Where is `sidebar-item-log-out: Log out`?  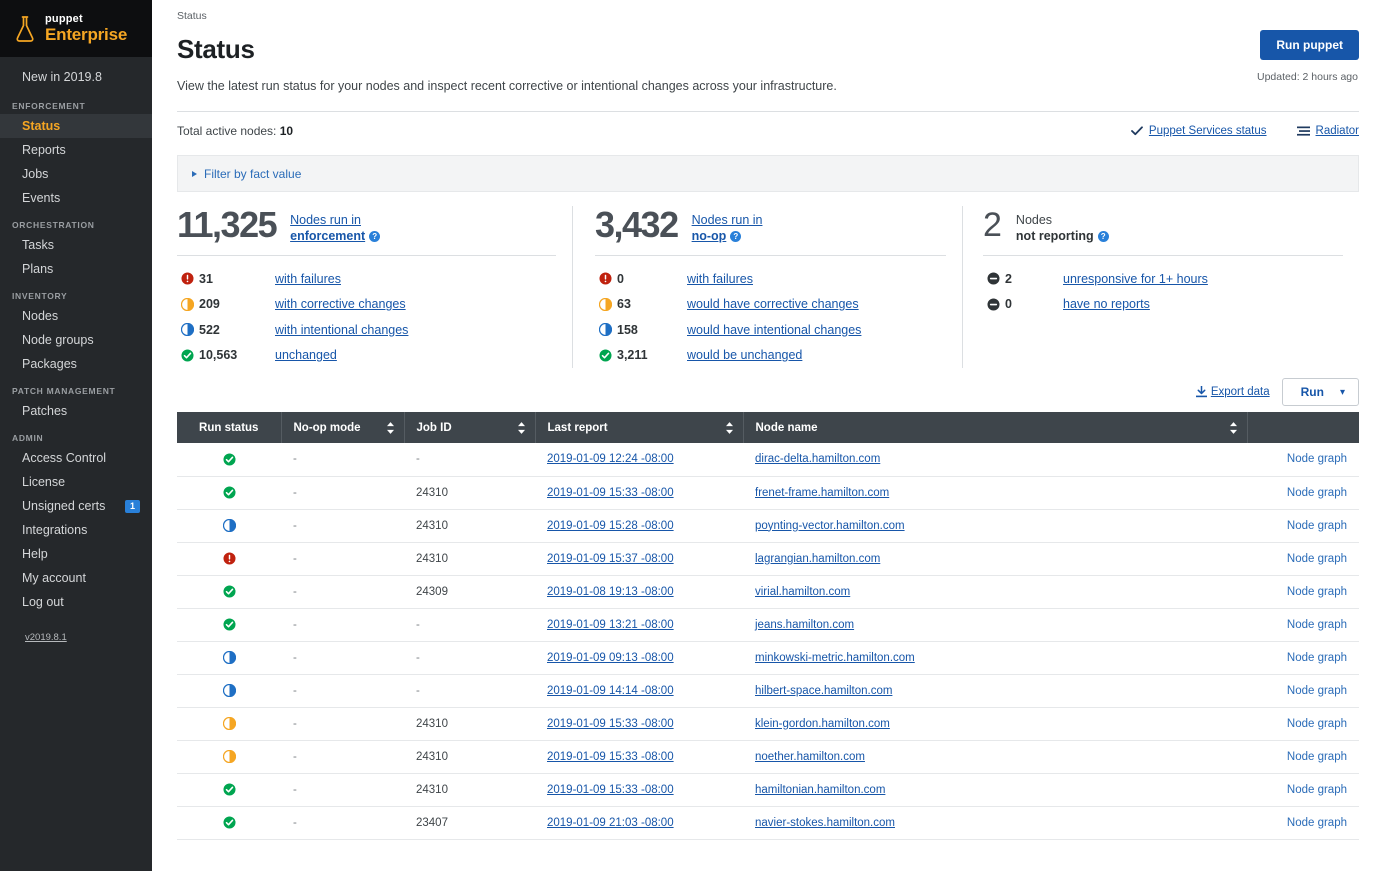
sidebar-item-log-out: Log out is located at coordinates (76, 602).